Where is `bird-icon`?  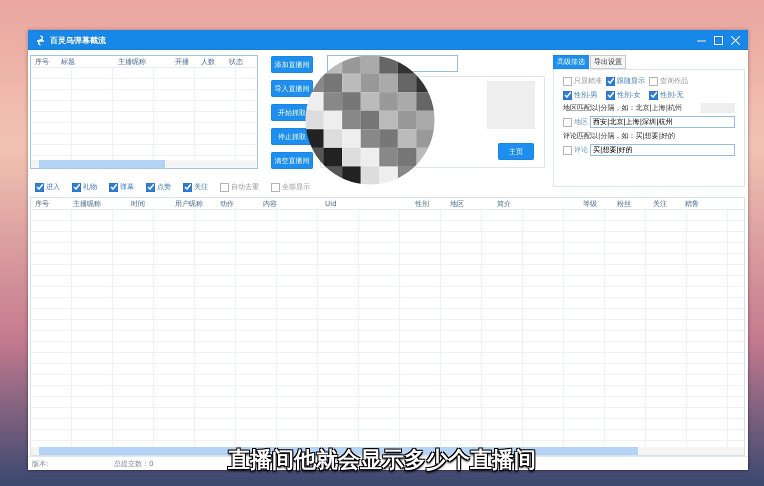 bird-icon is located at coordinates (40, 40).